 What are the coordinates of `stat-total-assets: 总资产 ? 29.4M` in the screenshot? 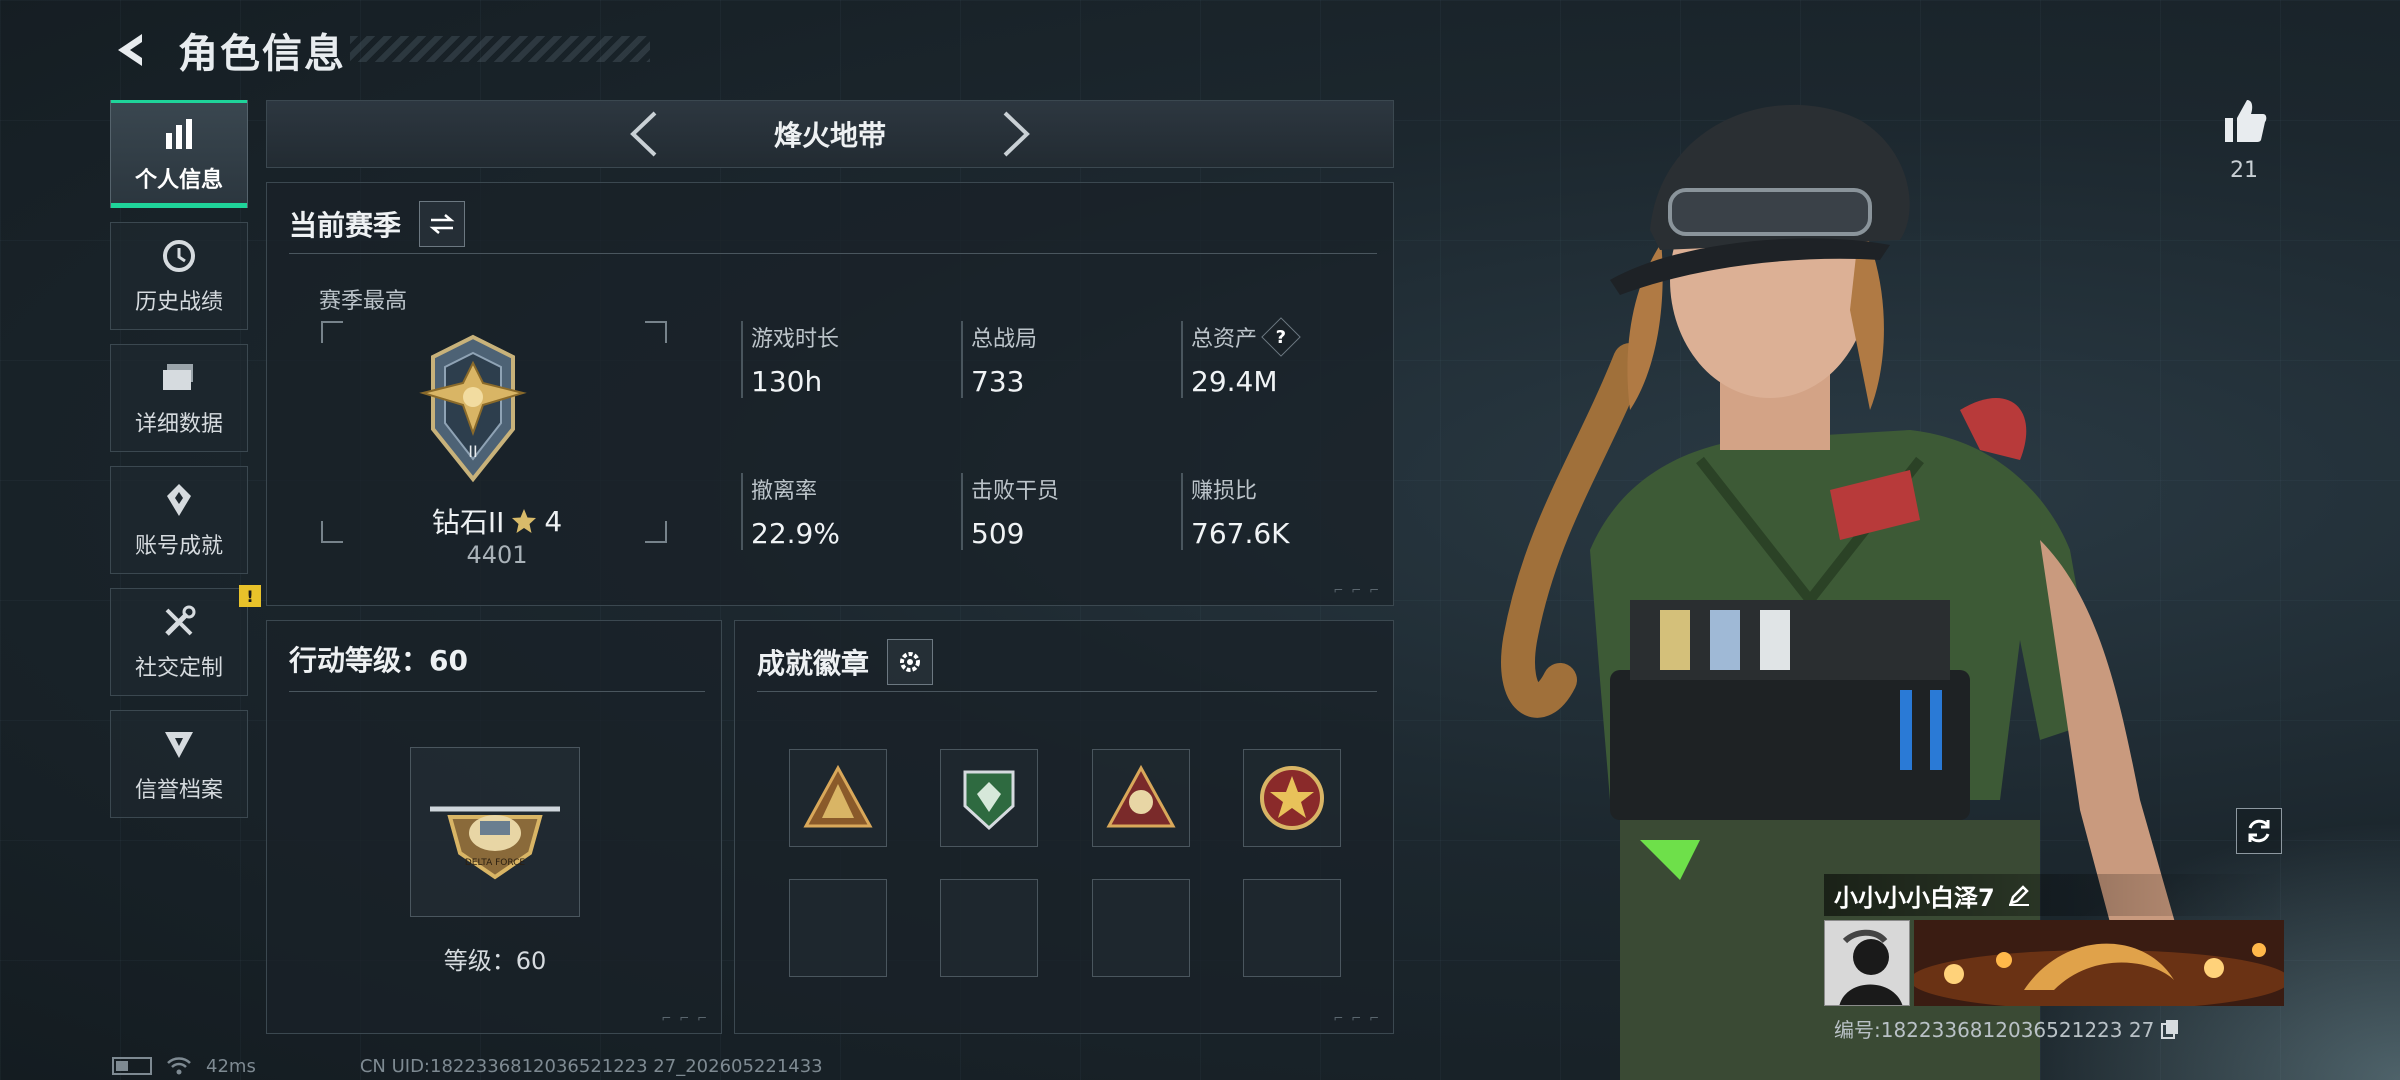 It's located at (1241, 357).